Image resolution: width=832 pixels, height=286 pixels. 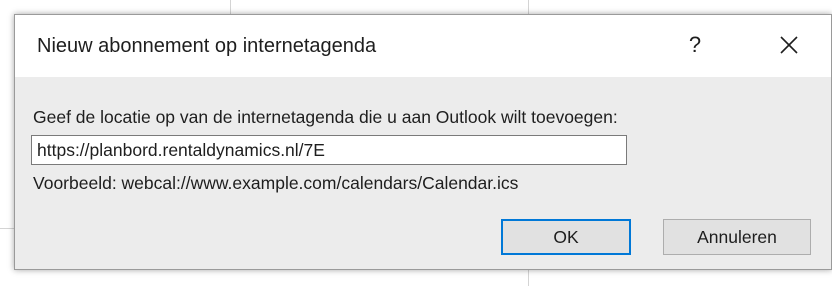 I want to click on close-icon, so click(x=789, y=45).